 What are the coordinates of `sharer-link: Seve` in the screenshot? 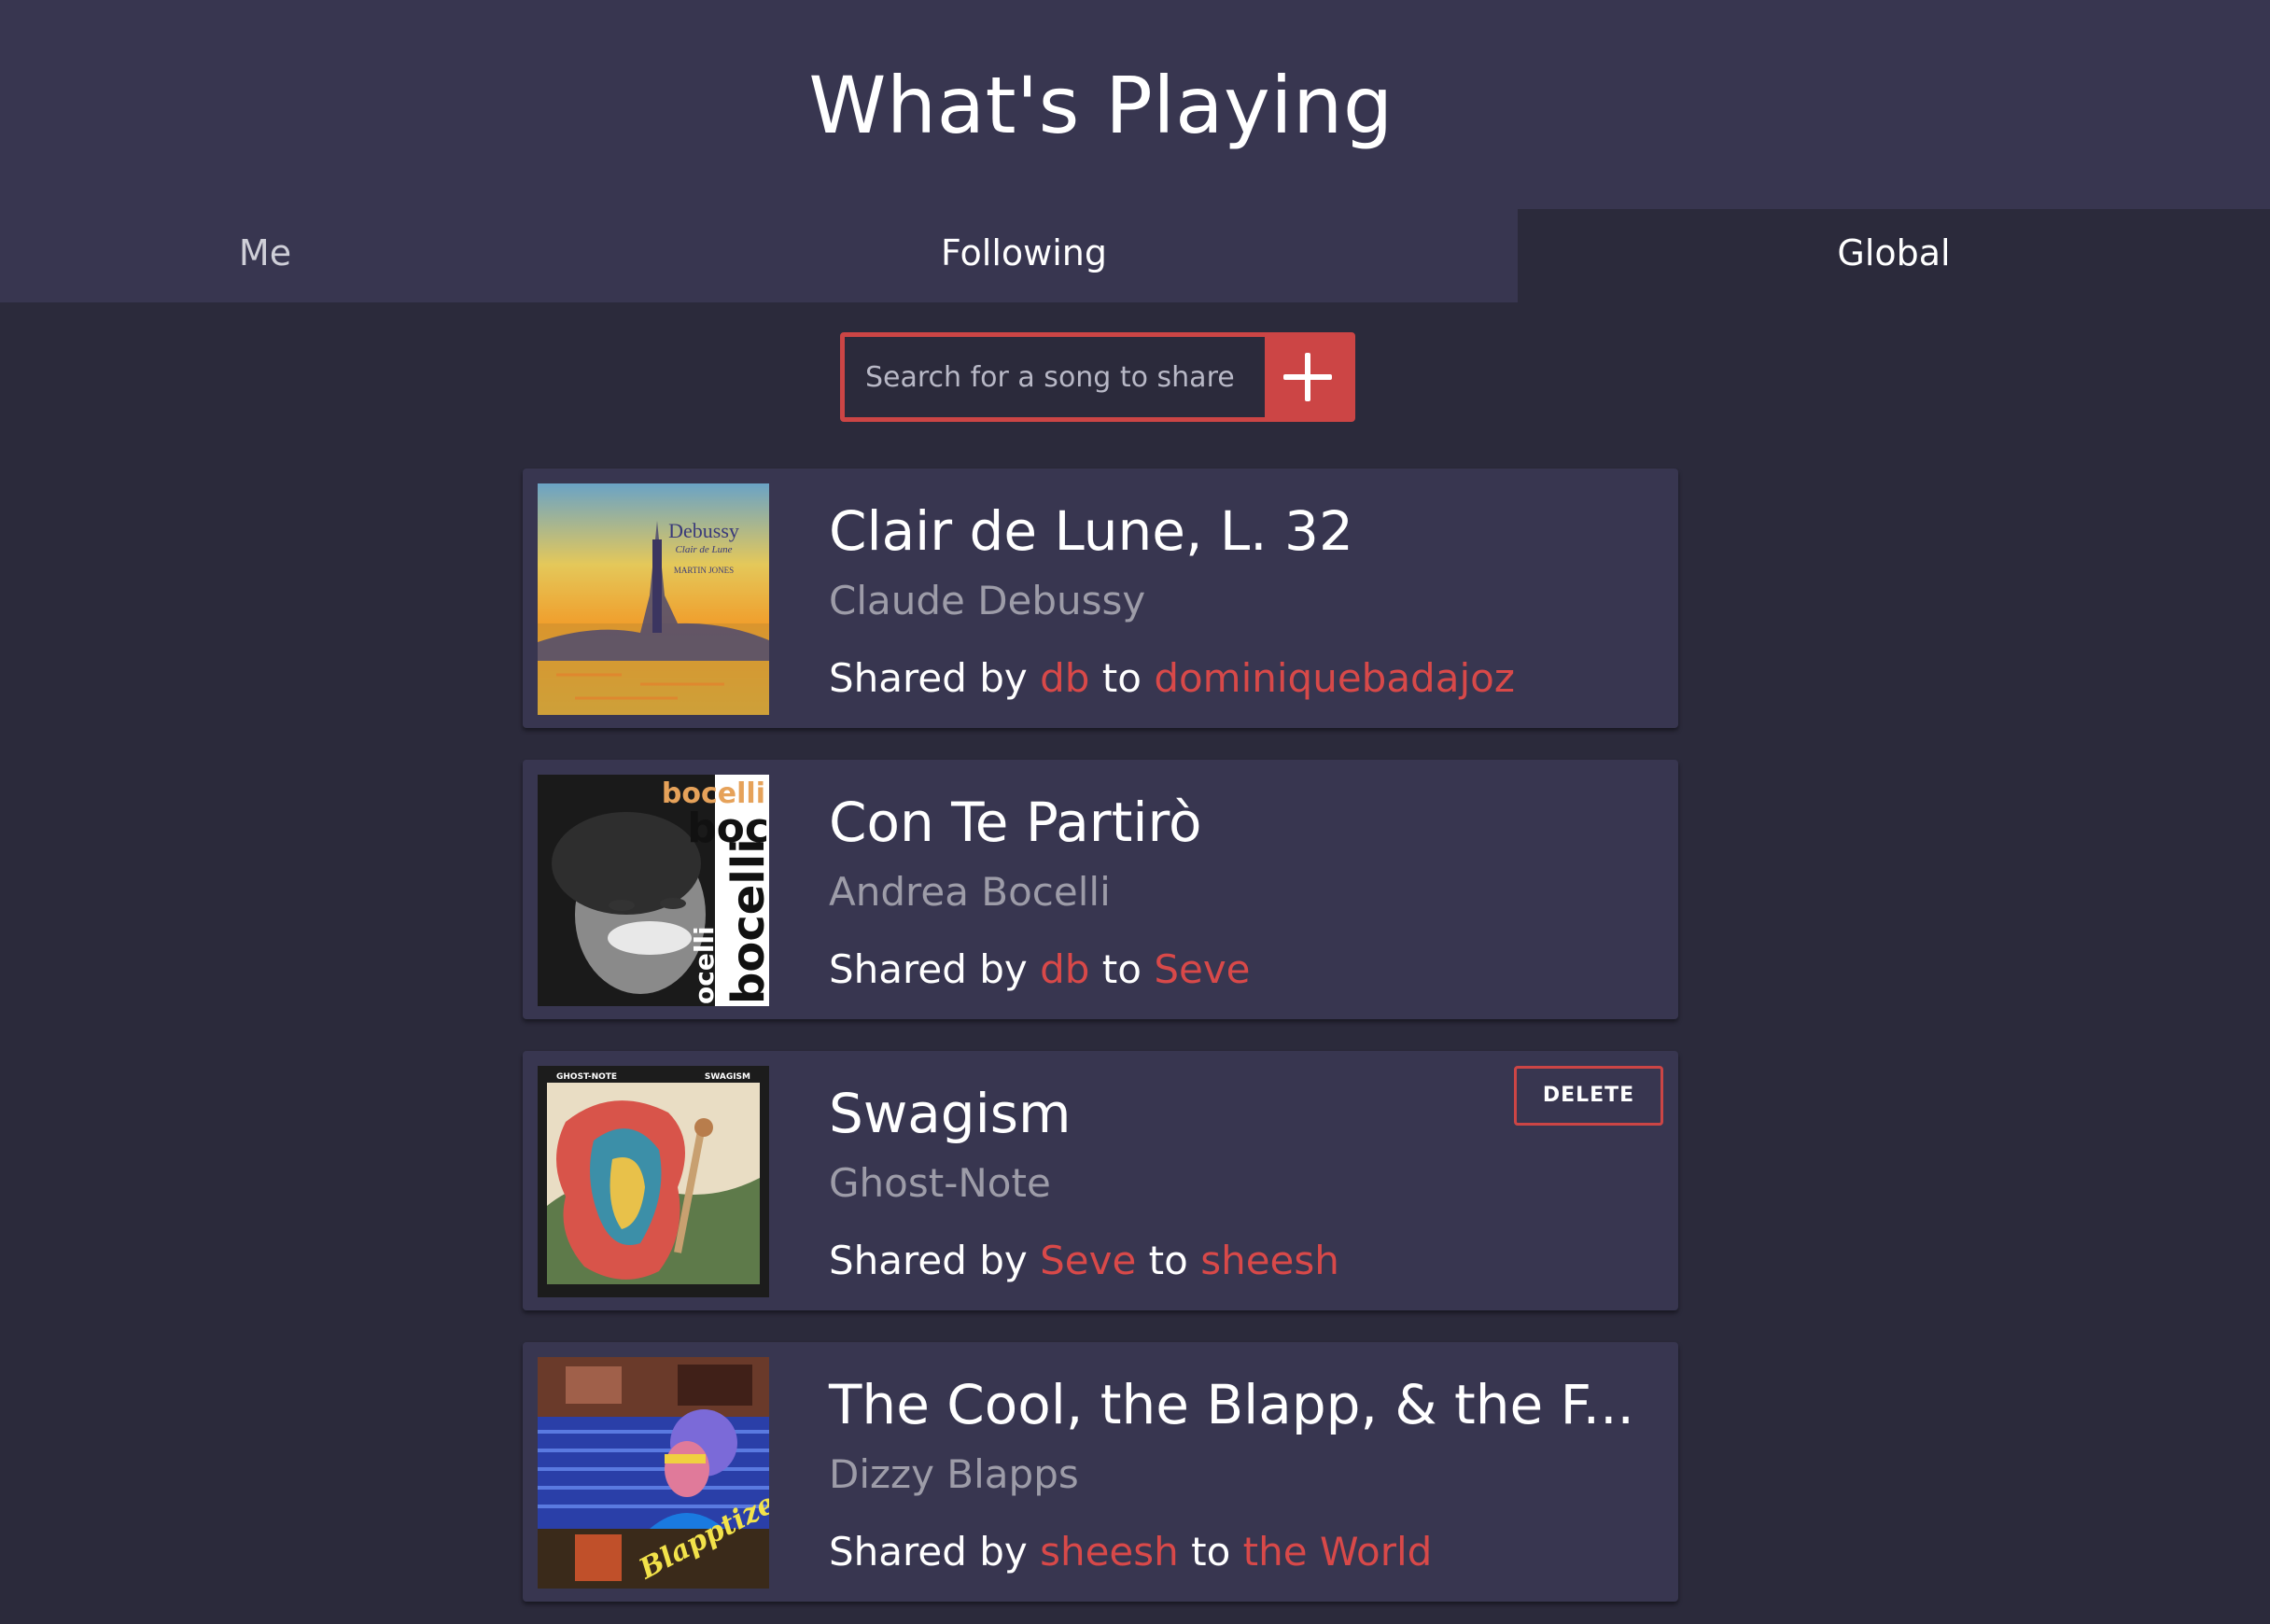 It's located at (1088, 1260).